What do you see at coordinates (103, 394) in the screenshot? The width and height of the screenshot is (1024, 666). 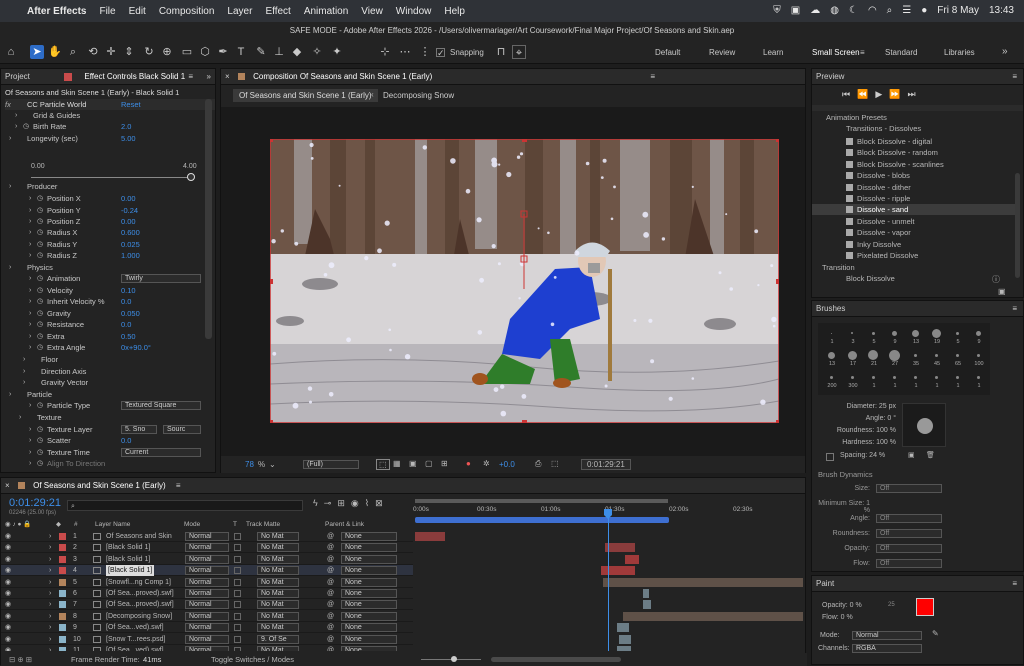 I see `effect-prop-row: › Particle` at bounding box center [103, 394].